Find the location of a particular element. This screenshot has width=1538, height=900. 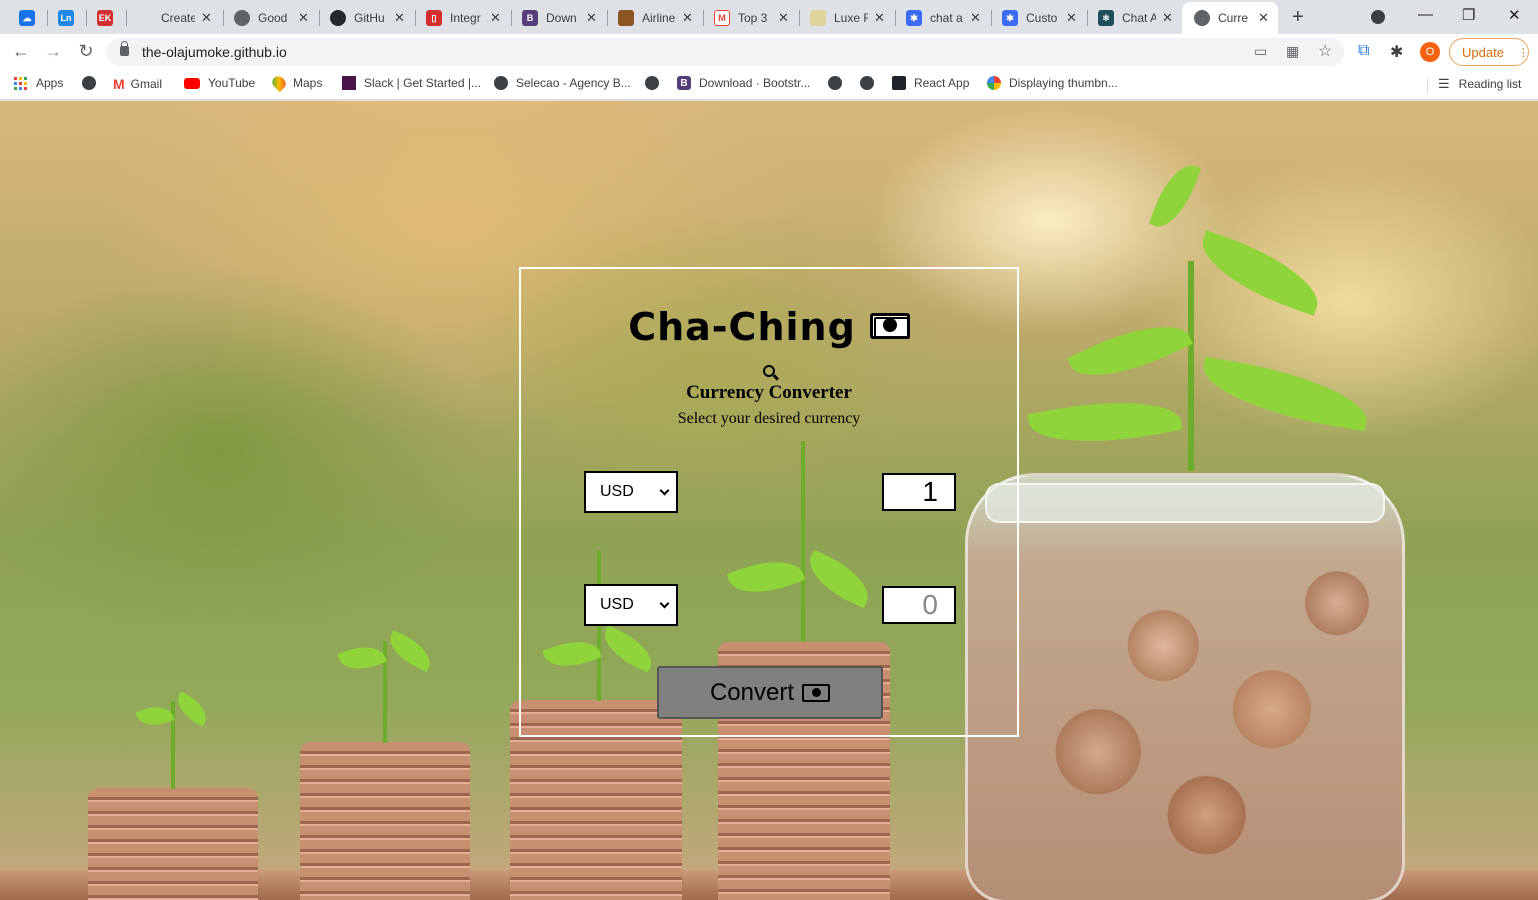

tab-12: ✱ Custo ✕ is located at coordinates (1039, 18).